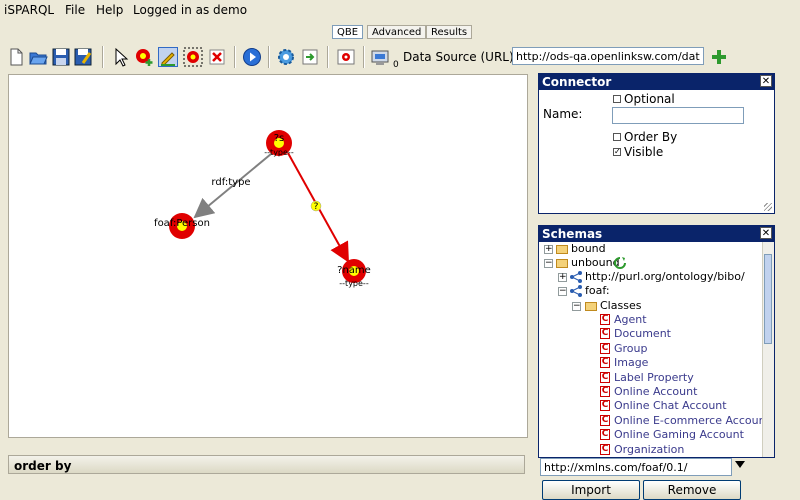 The width and height of the screenshot is (800, 500). I want to click on select-node-icon, so click(193, 57).